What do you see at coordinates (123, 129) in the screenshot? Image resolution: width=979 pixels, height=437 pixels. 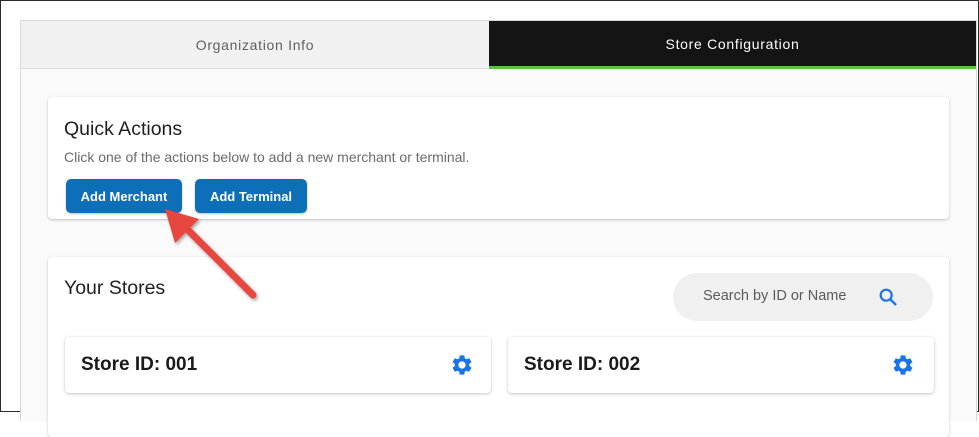 I see `quick-actions-title: Quick Actions` at bounding box center [123, 129].